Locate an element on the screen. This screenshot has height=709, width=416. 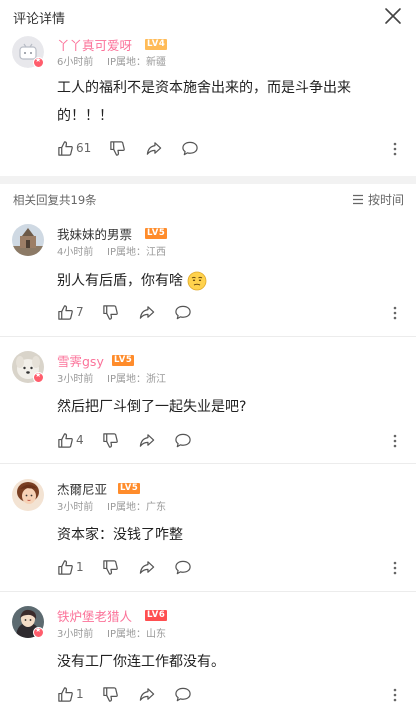
section-divider is located at coordinates (208, 180).